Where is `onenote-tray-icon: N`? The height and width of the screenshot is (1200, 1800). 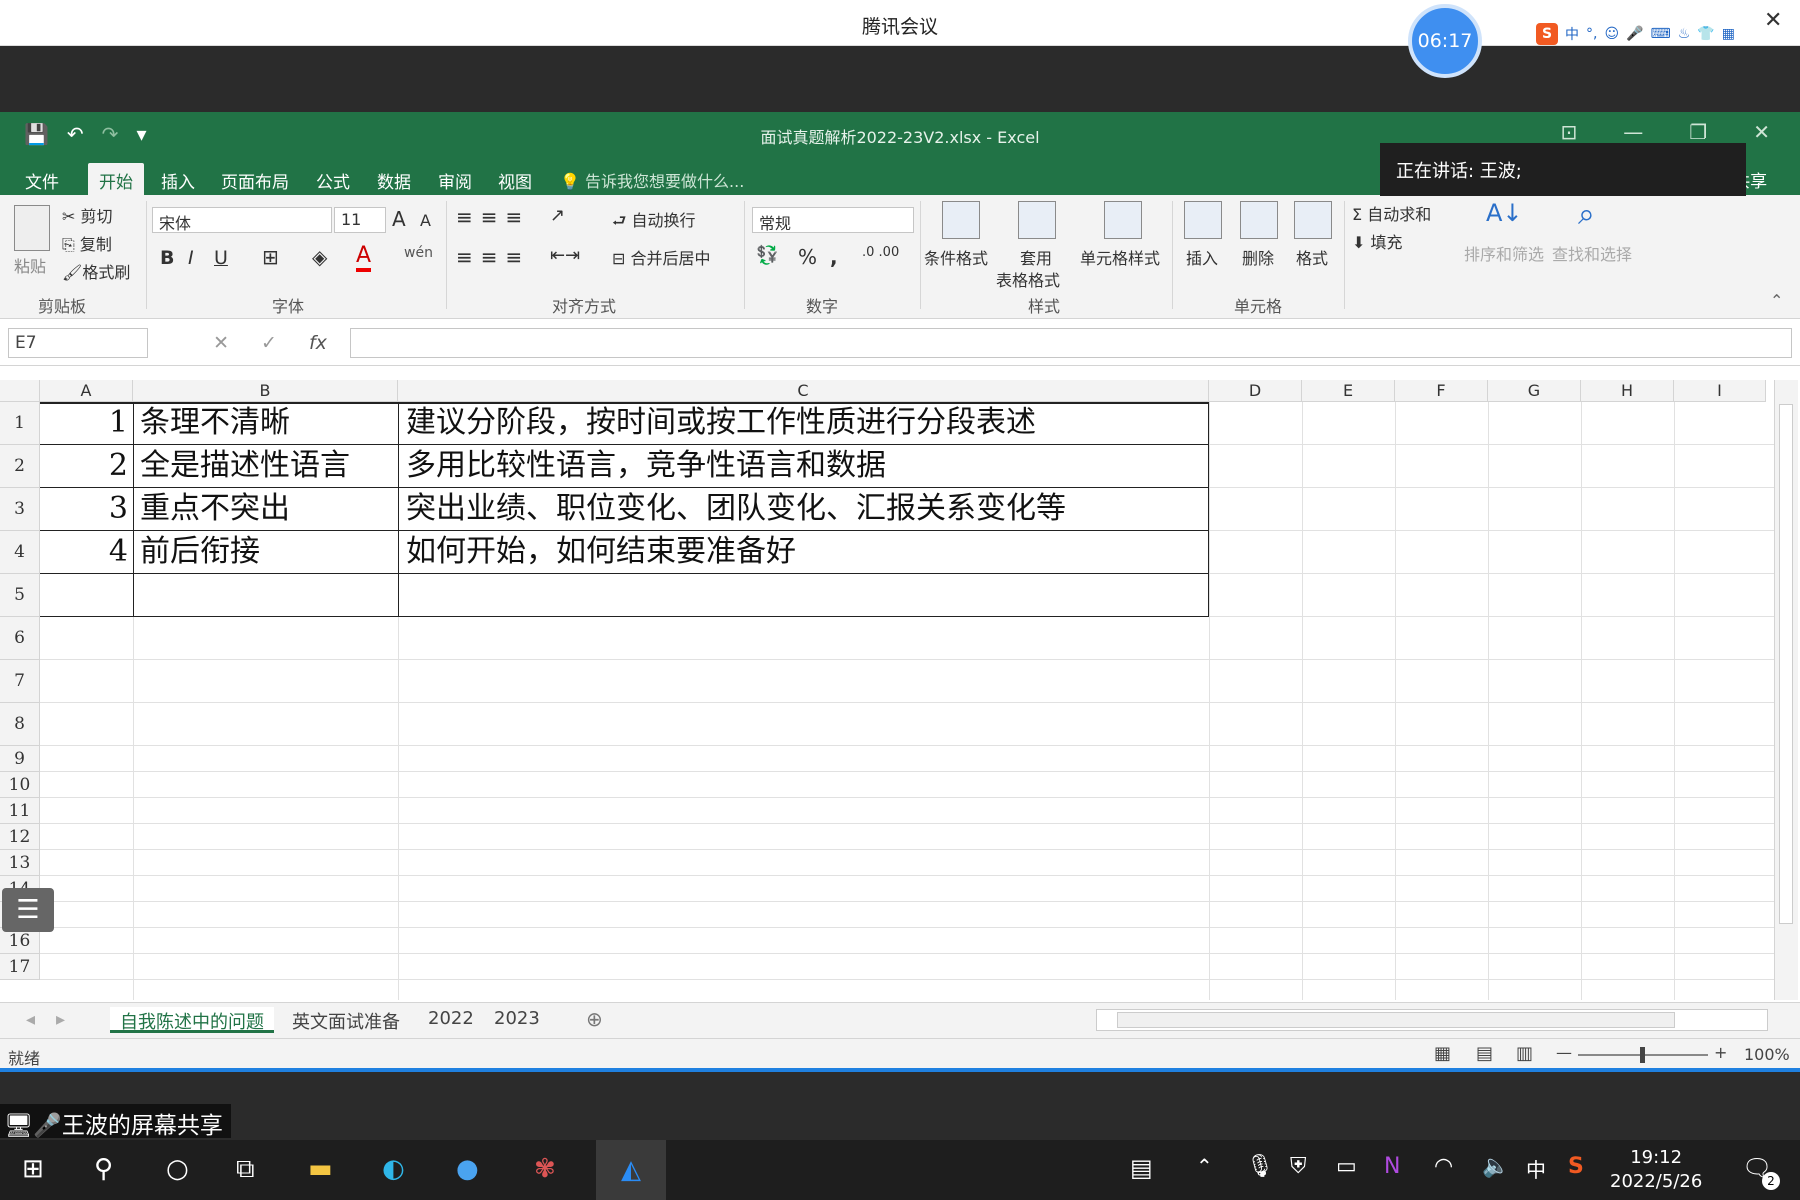 onenote-tray-icon: N is located at coordinates (1392, 1166).